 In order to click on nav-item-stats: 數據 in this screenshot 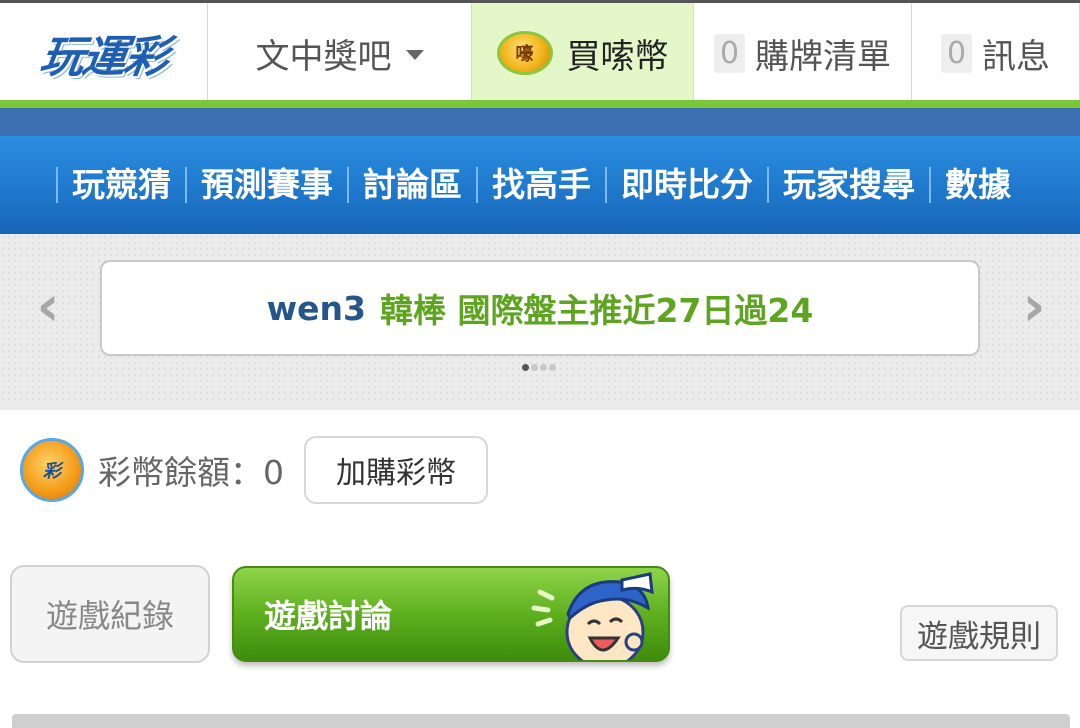, I will do `click(977, 185)`.